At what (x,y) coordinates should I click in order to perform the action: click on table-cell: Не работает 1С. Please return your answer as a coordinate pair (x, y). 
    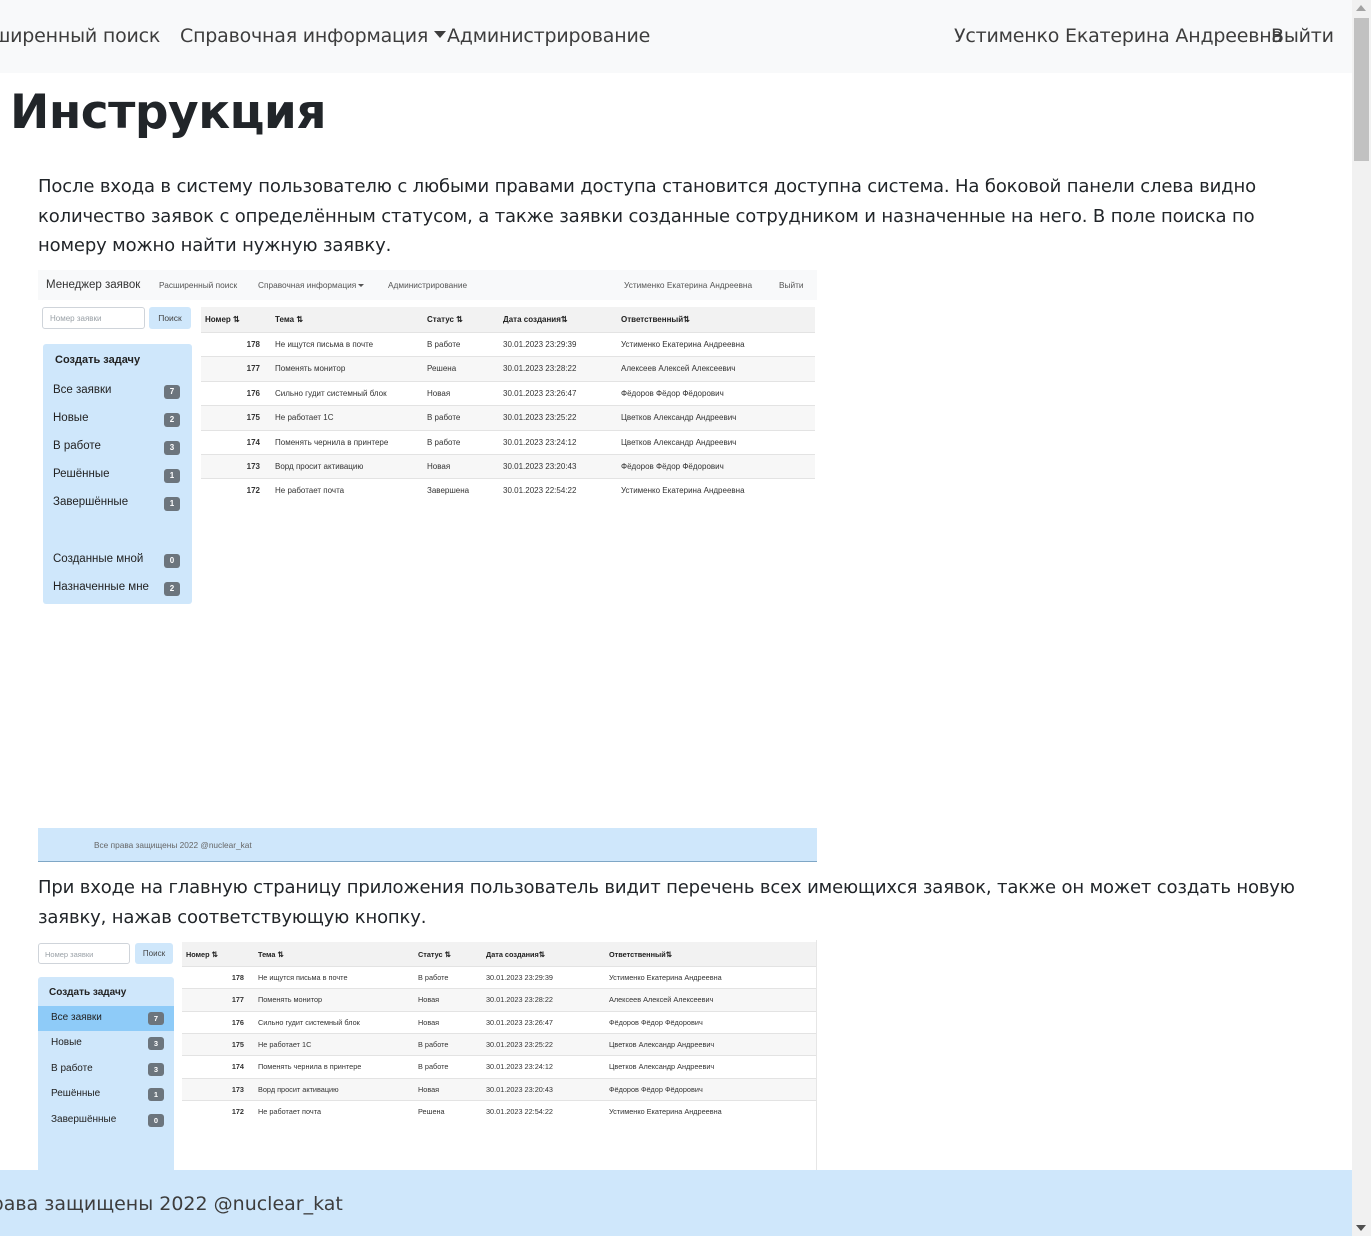
    Looking at the image, I should click on (285, 1044).